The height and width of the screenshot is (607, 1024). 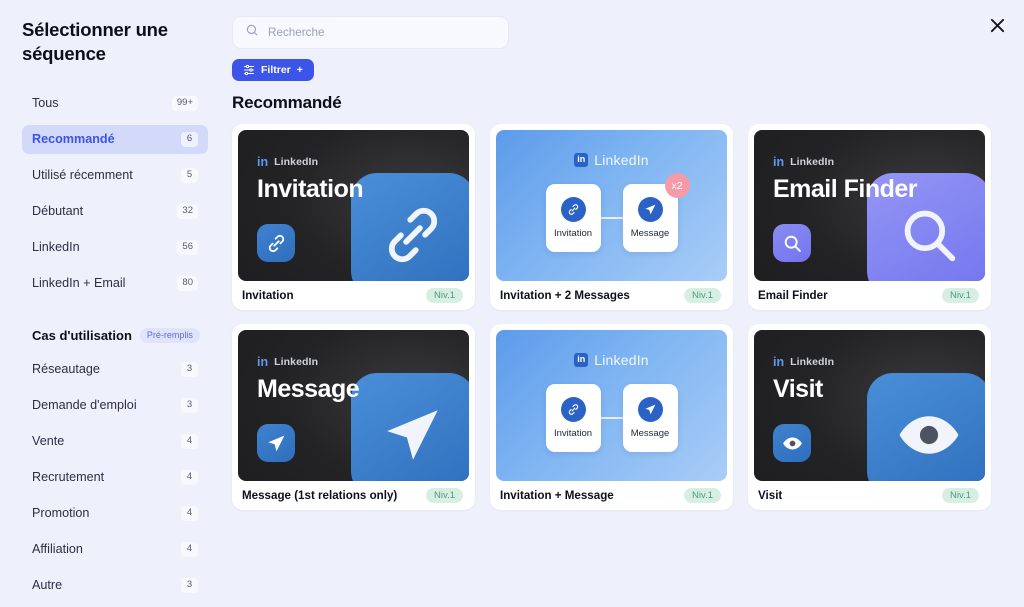 I want to click on flow-step: Invitation, so click(x=573, y=418).